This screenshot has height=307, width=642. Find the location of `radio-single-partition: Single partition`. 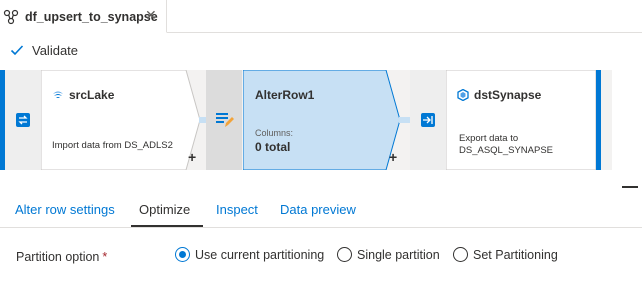

radio-single-partition: Single partition is located at coordinates (388, 254).